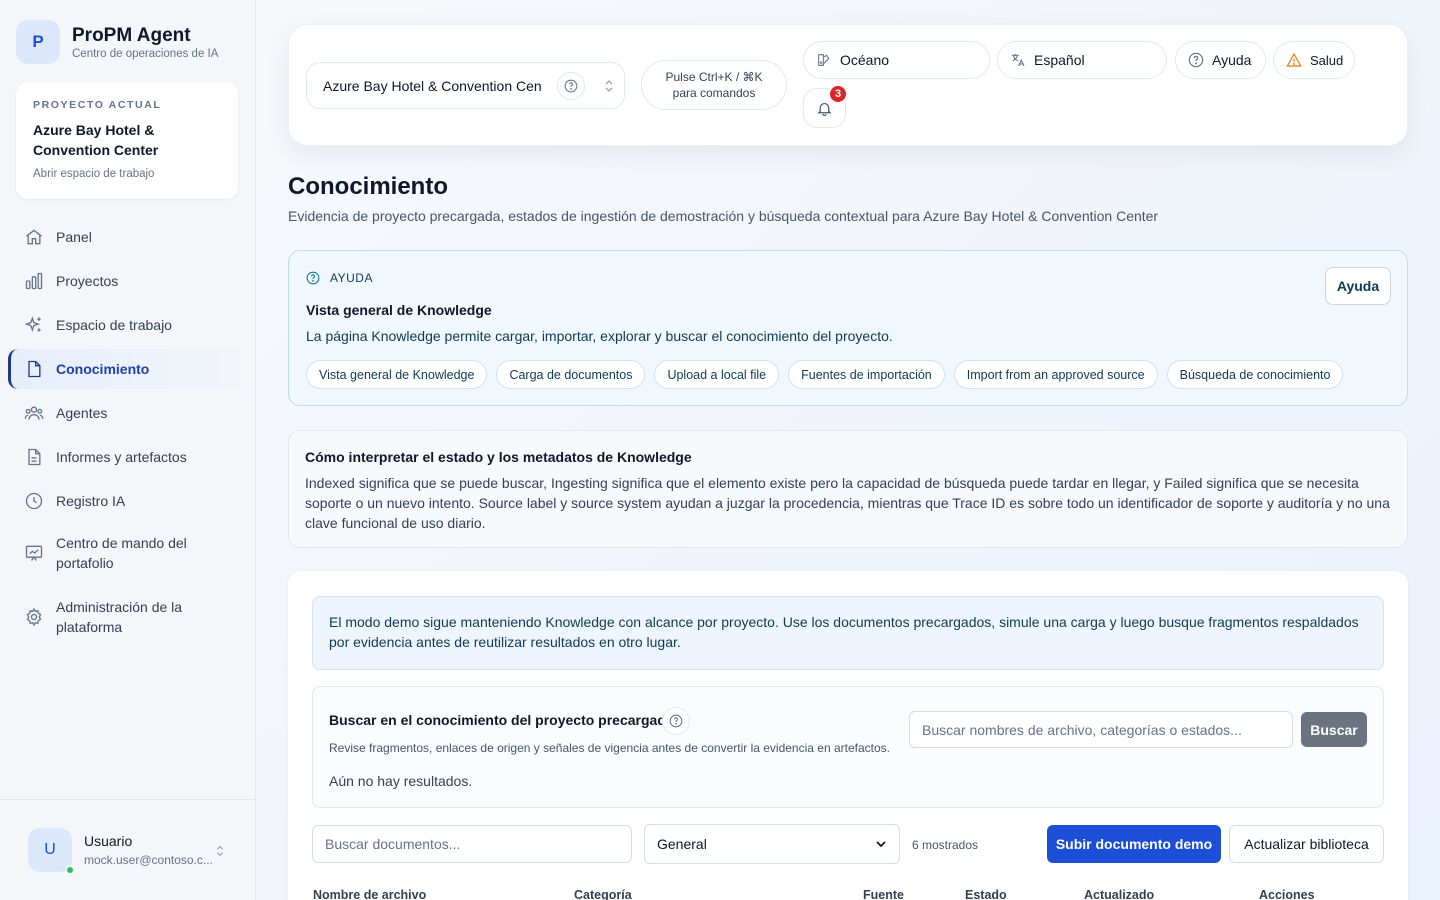 Image resolution: width=1440 pixels, height=900 pixels. Describe the element at coordinates (717, 374) in the screenshot. I see `help-chip: Upload a local file` at that location.